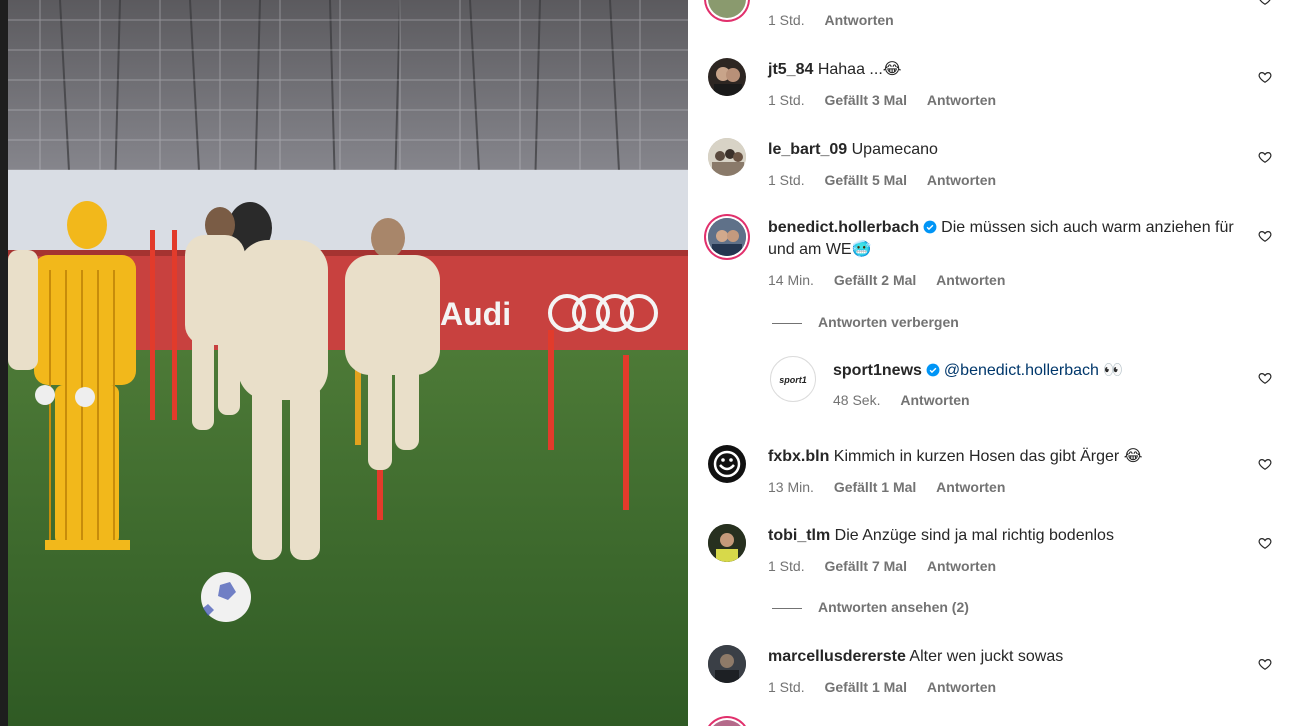 The image size is (1290, 726). What do you see at coordinates (791, 280) in the screenshot?
I see `comment-time: 14 Min.` at bounding box center [791, 280].